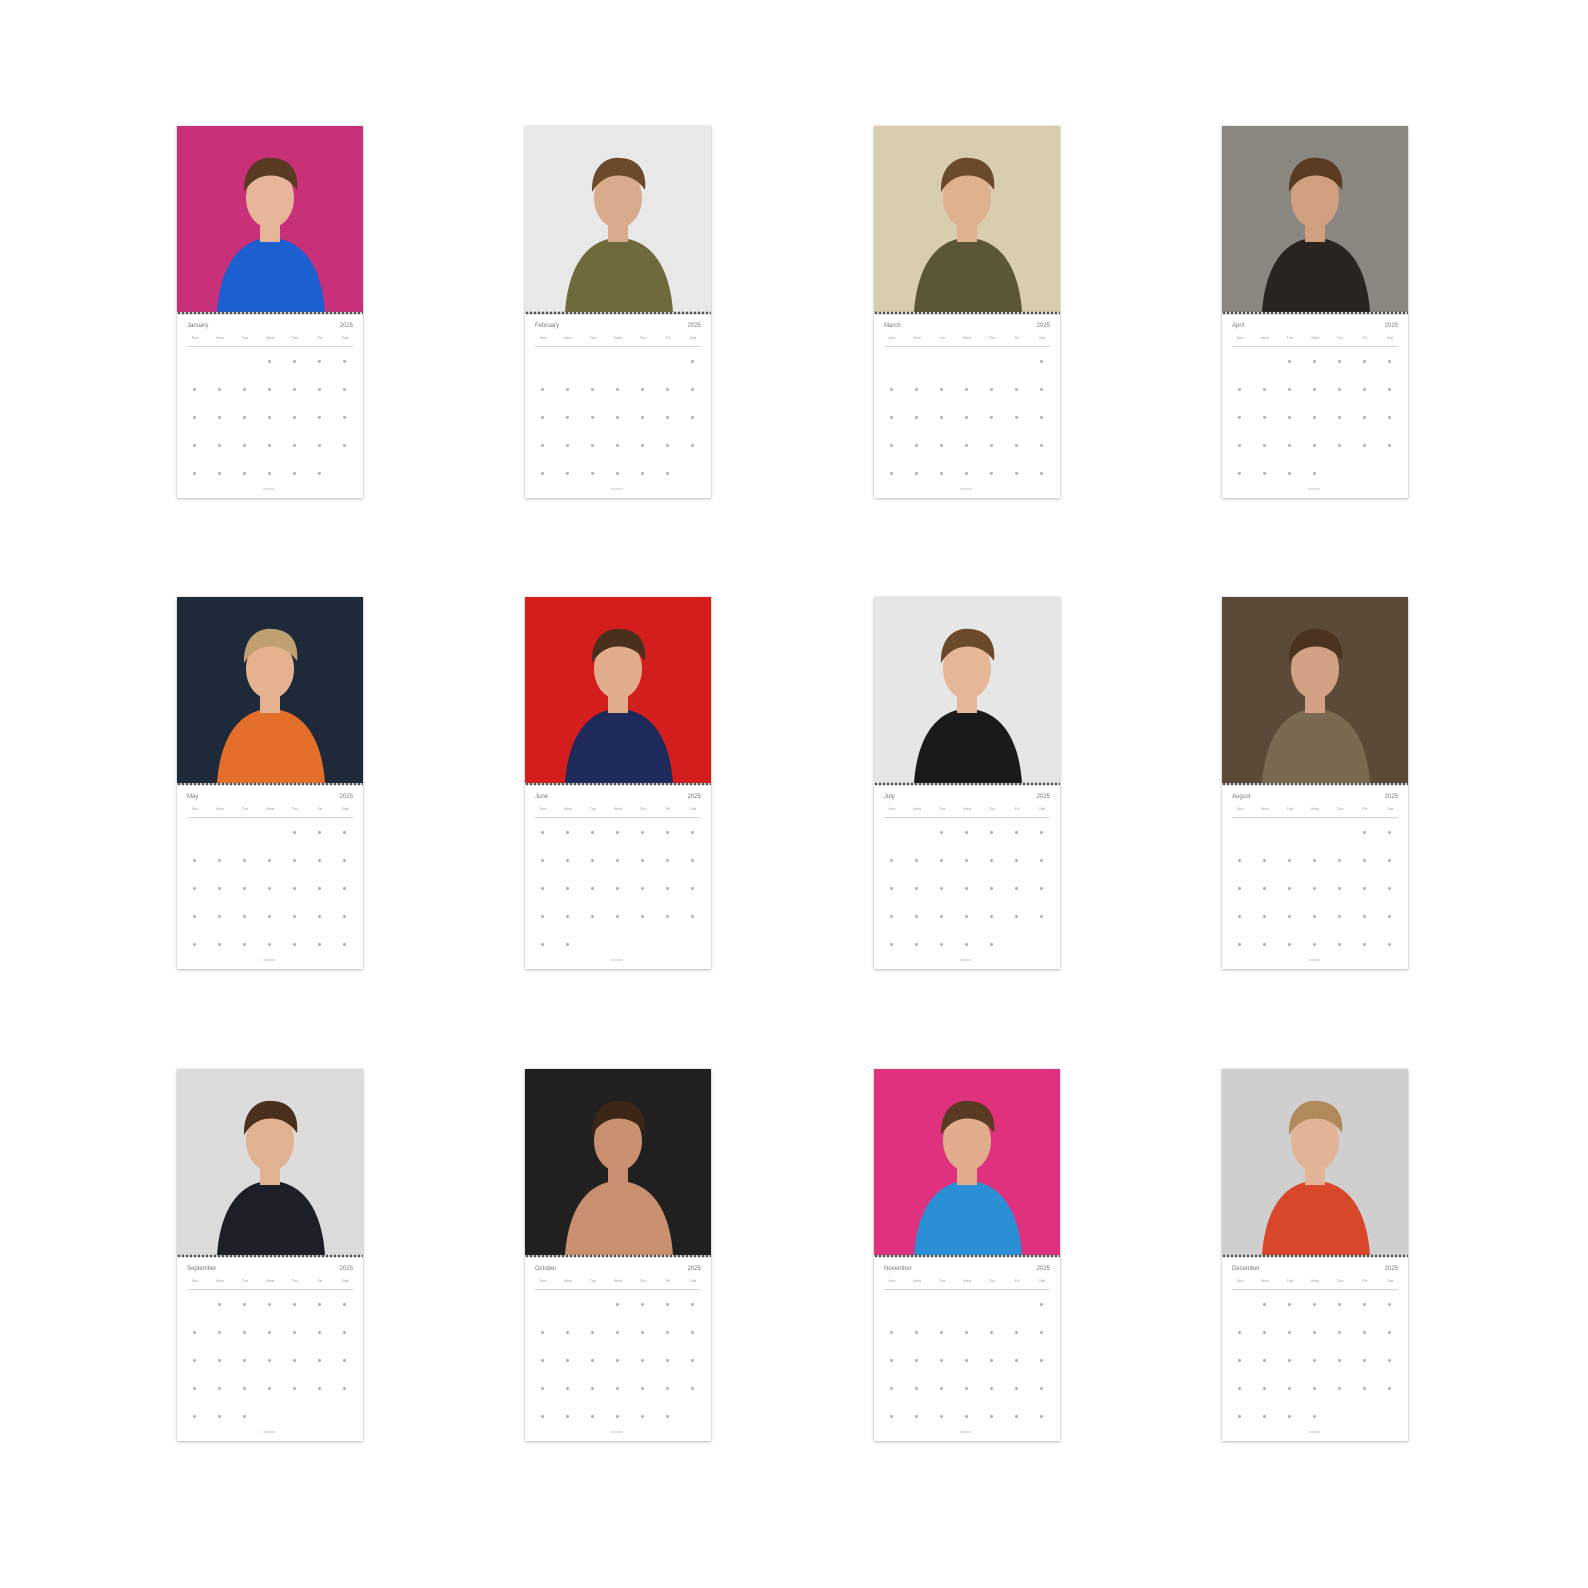 The height and width of the screenshot is (1588, 1588). What do you see at coordinates (618, 1351) in the screenshot?
I see `month-grid-page: October 2025 Sun Mon Tue Wed Thu Fri Sat` at bounding box center [618, 1351].